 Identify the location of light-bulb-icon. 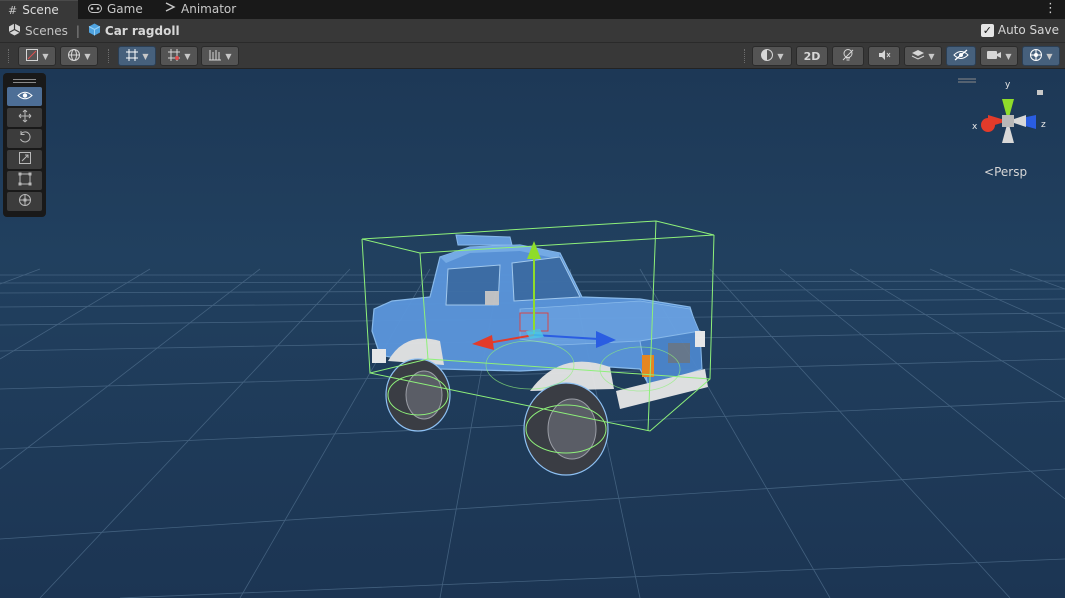
(848, 56).